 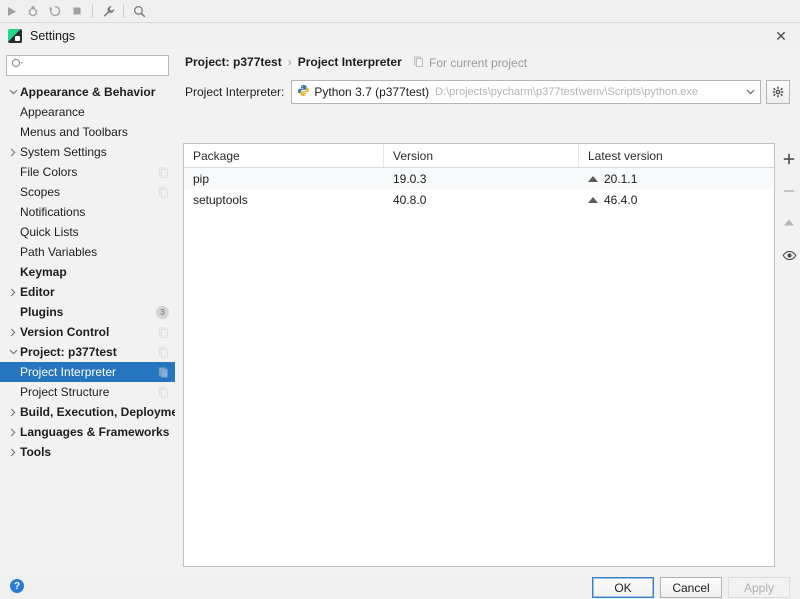 I want to click on wrench-settings-icon, so click(x=108, y=11).